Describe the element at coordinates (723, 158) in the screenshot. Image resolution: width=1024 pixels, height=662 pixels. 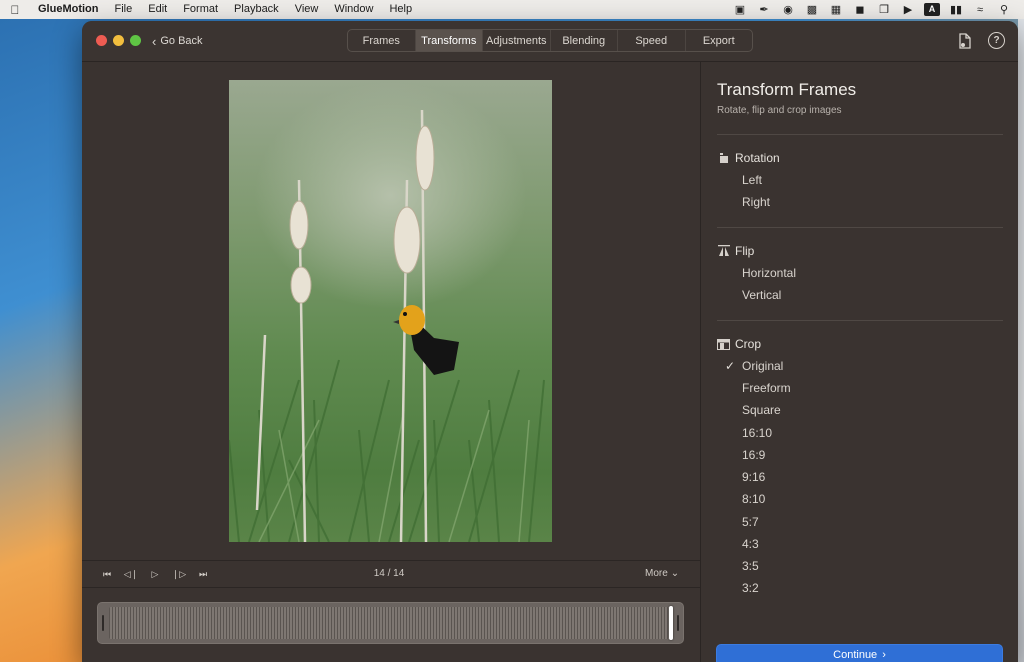
I see `rotate-icon` at that location.